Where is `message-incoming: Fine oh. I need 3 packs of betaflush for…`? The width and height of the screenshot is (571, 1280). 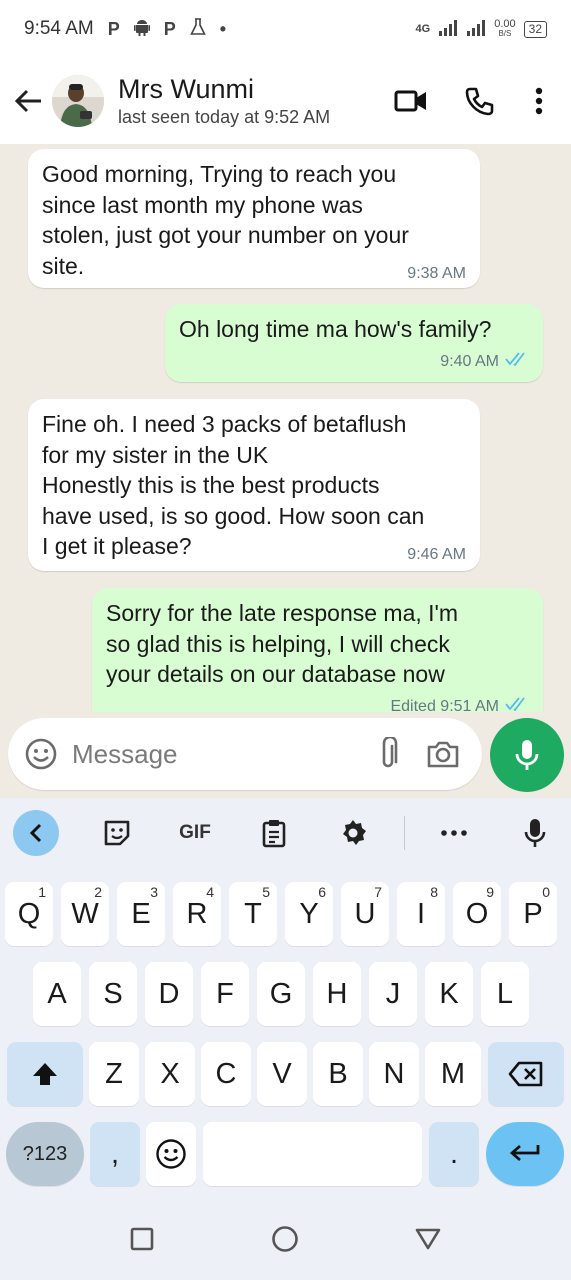
message-incoming: Fine oh. I need 3 packs of betaflush for… is located at coordinates (254, 485).